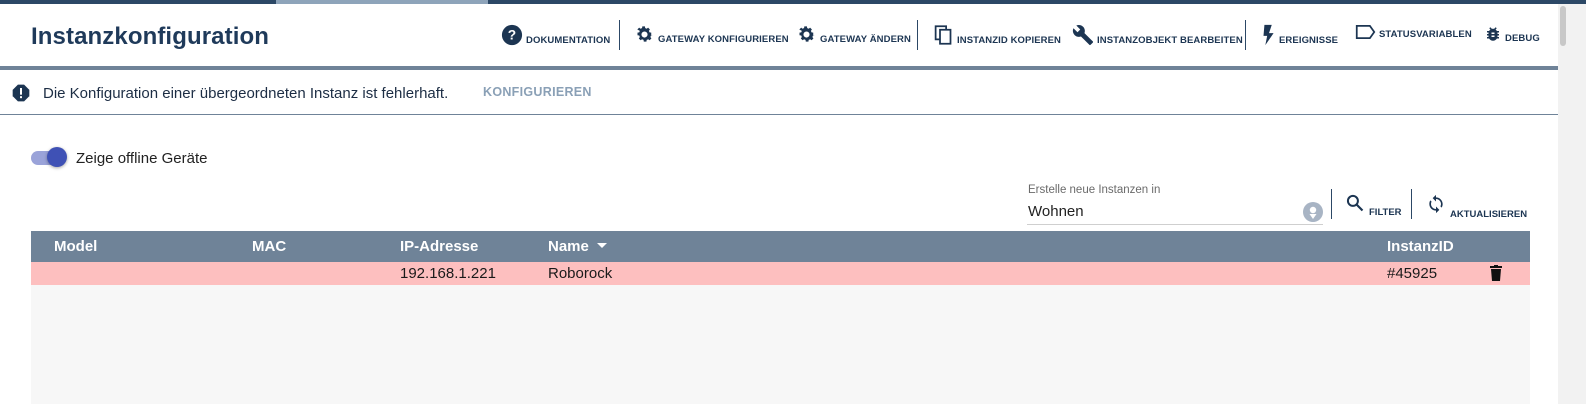  What do you see at coordinates (1522, 38) in the screenshot?
I see `debug-label: Debug` at bounding box center [1522, 38].